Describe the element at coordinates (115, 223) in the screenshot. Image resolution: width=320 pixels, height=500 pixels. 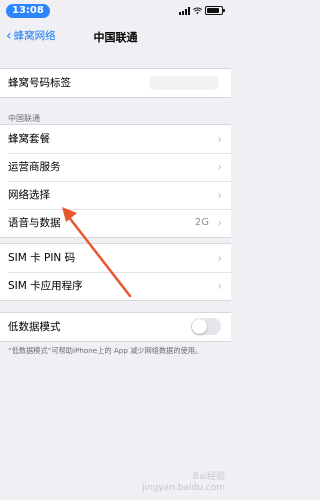
I see `row-voice-data: 语音与数据 2G ›` at that location.